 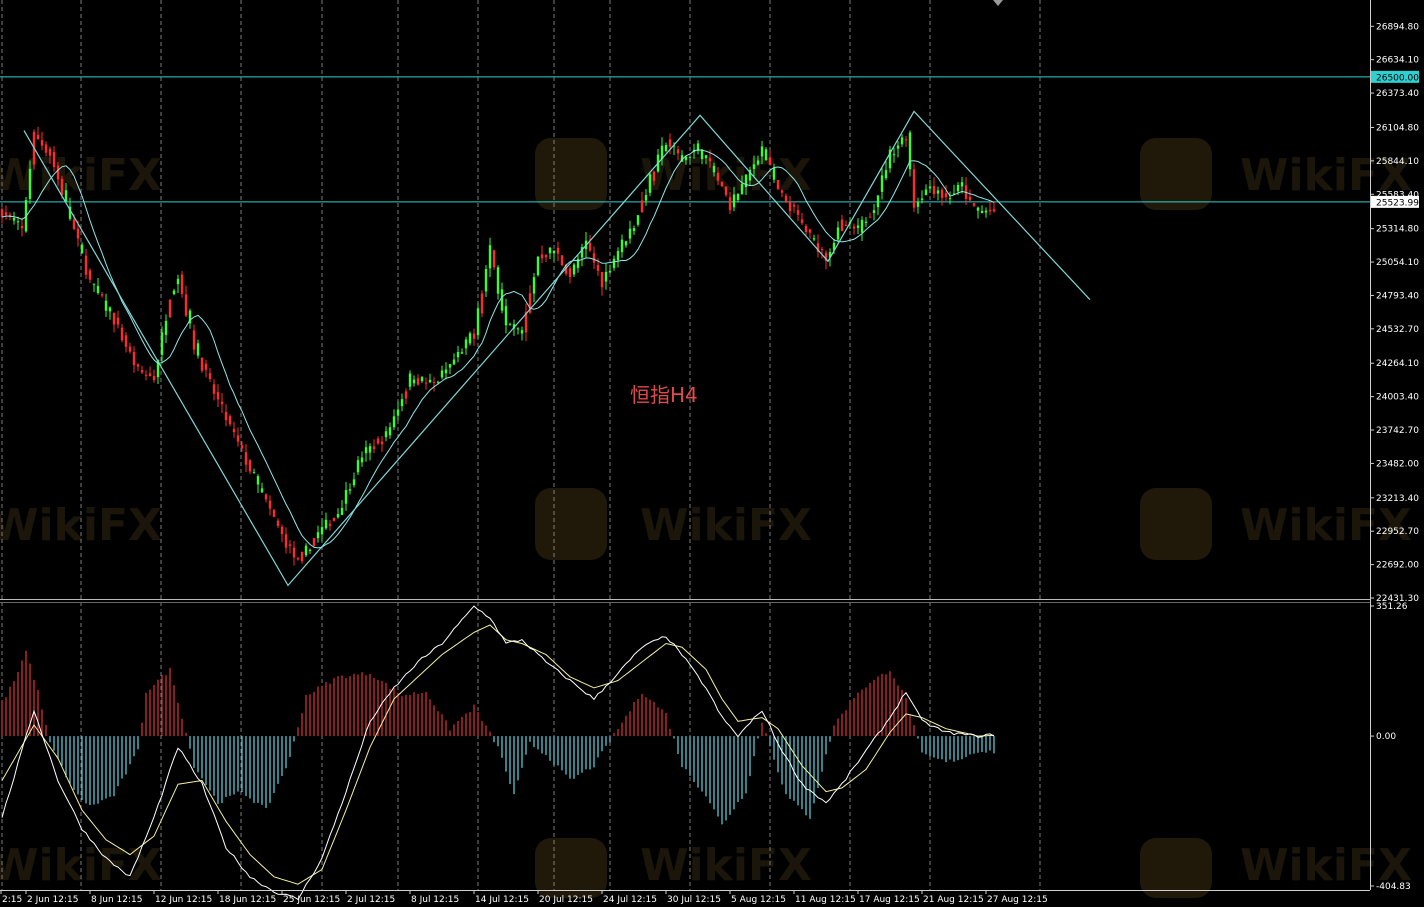 I want to click on price-tick-label: 23482.00, so click(x=1397, y=464).